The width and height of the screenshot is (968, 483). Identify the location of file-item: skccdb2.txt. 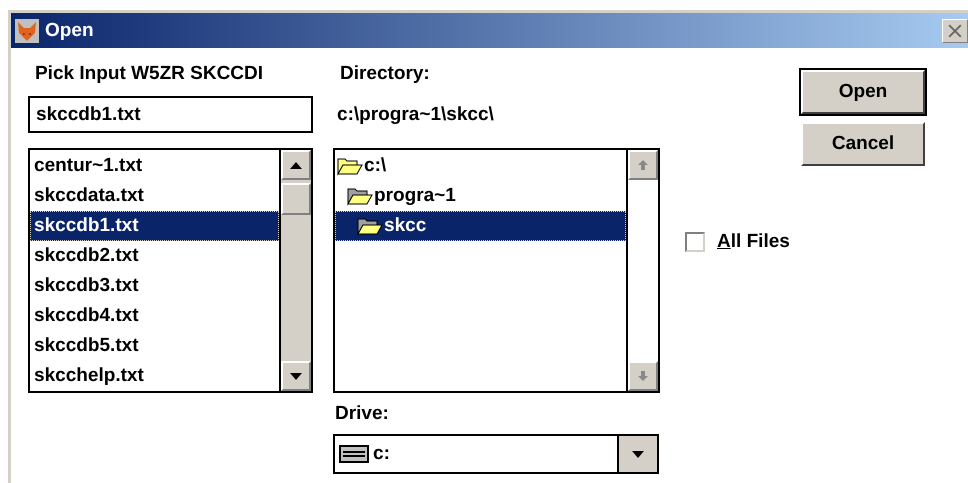
(154, 256).